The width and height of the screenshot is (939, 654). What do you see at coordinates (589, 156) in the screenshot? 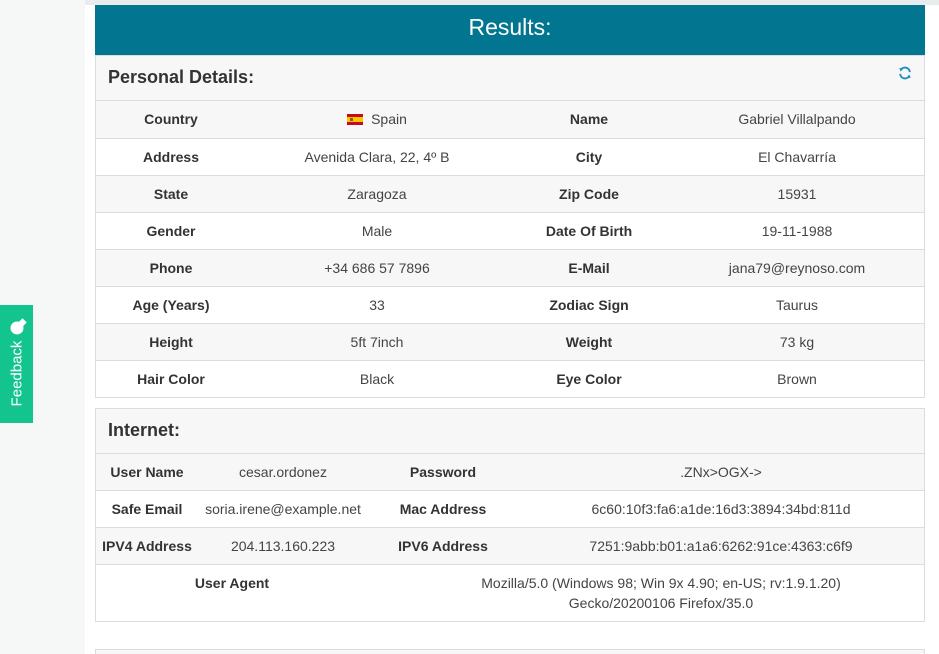
I see `city-label: City` at bounding box center [589, 156].